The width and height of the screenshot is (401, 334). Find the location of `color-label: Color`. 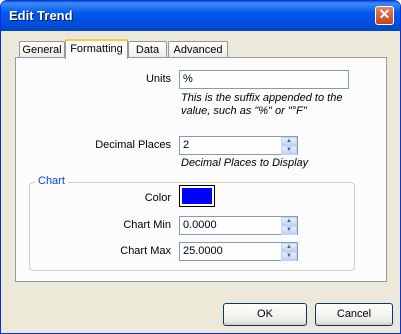

color-label: Color is located at coordinates (157, 198).